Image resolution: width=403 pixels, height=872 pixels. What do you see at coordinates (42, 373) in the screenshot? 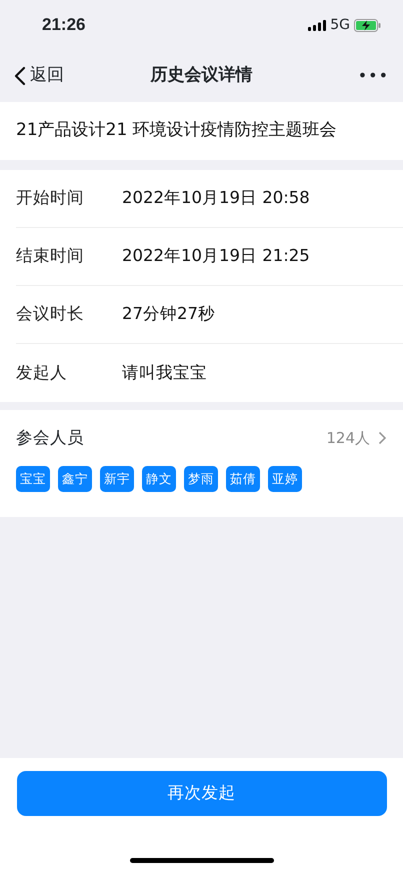
I see `detail-label: 发起人` at bounding box center [42, 373].